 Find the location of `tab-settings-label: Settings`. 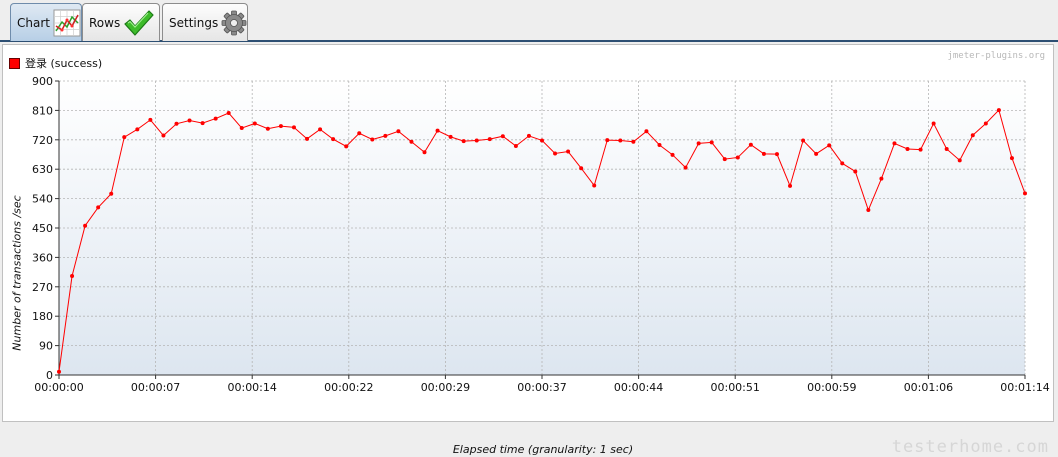

tab-settings-label: Settings is located at coordinates (194, 22).